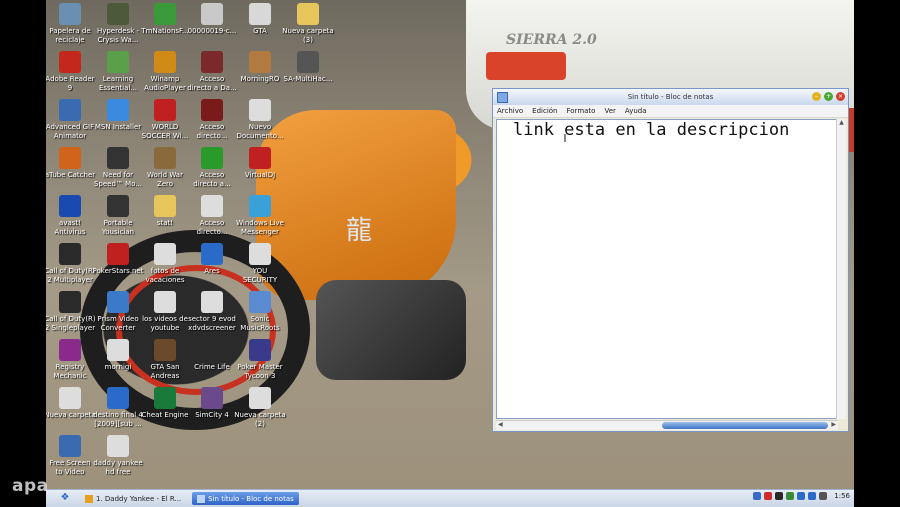 Image resolution: width=900 pixels, height=507 pixels. Describe the element at coordinates (500, 424) in the screenshot. I see `scroll-left-icon: ◀` at that location.